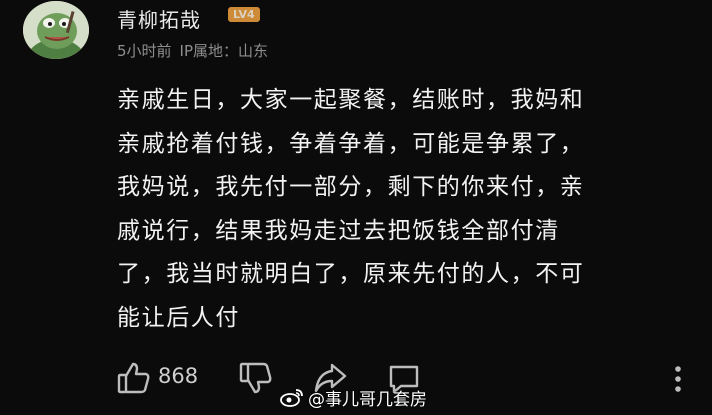 Image resolution: width=712 pixels, height=415 pixels. I want to click on weibo-logo-icon, so click(292, 397).